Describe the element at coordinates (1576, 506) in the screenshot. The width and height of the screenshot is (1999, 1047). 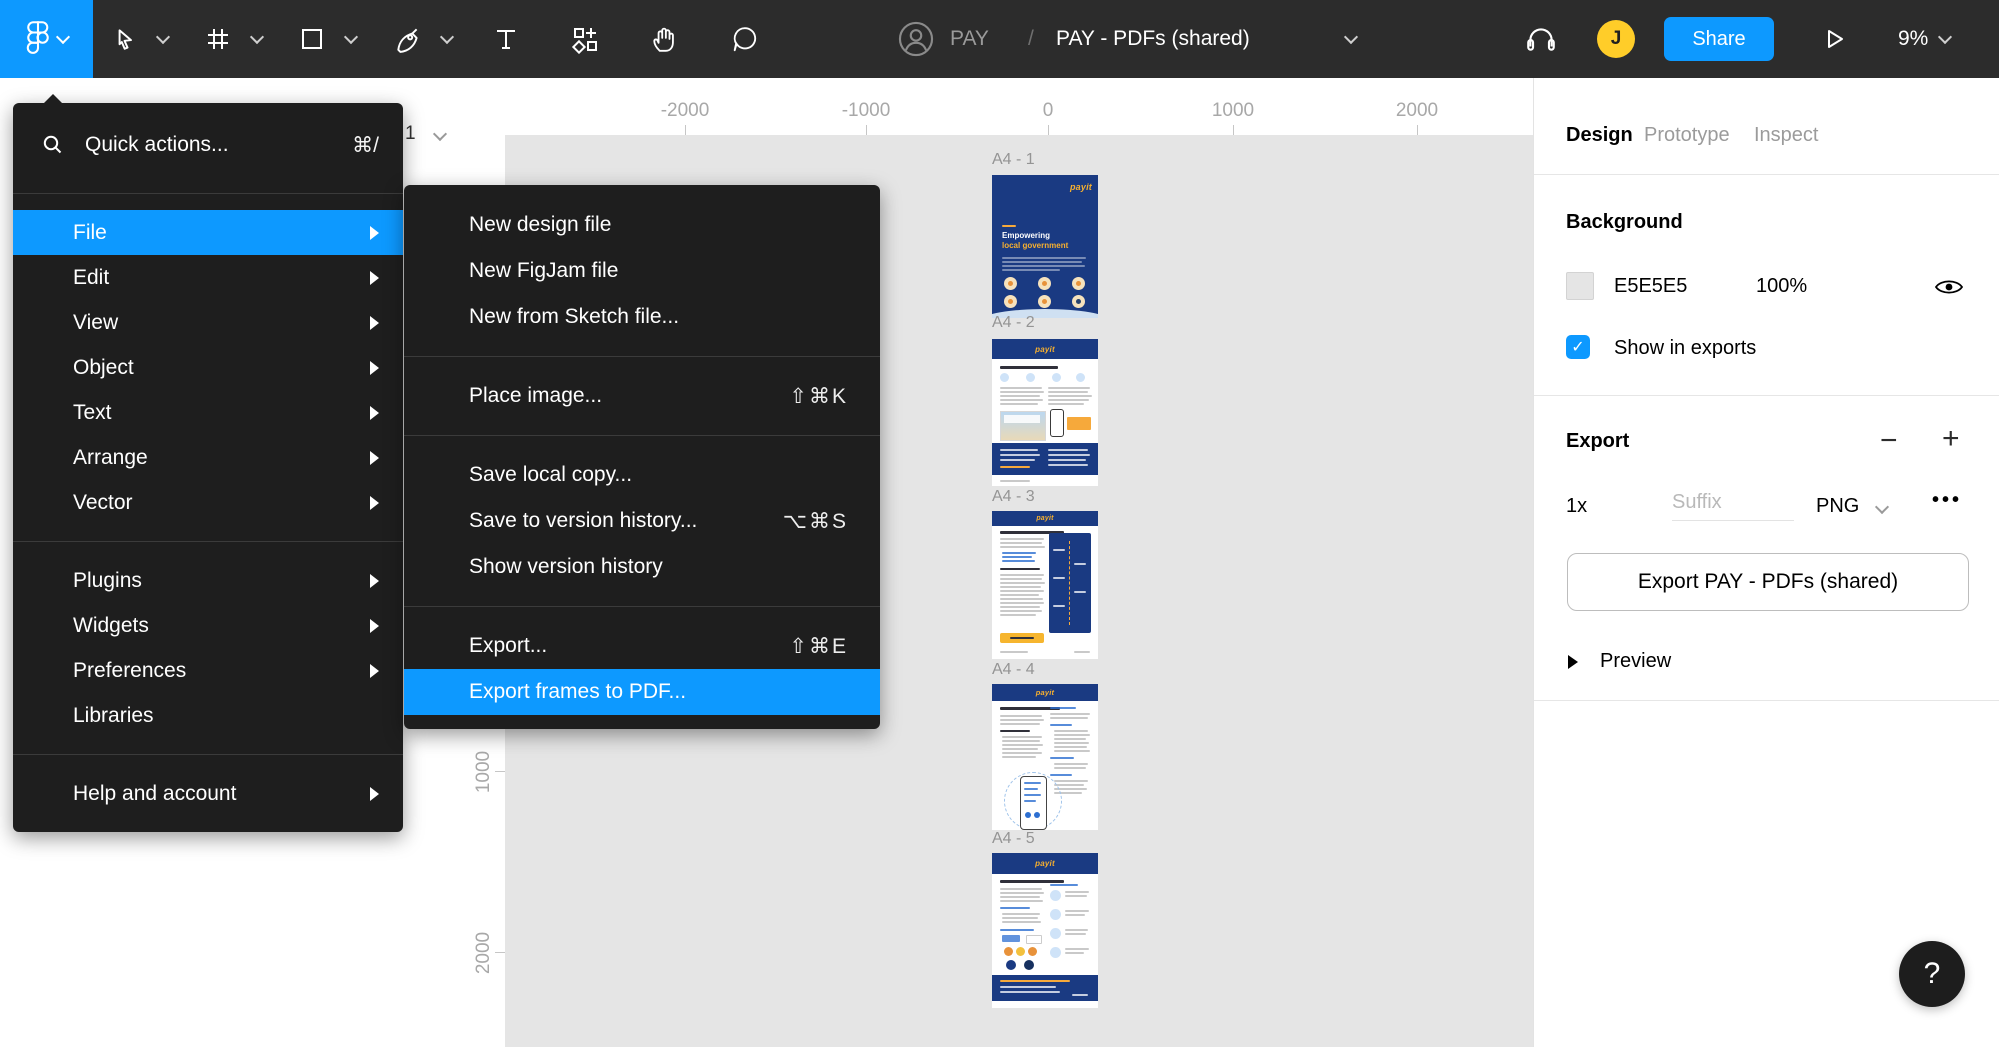
I see `export-scale: 1x` at that location.